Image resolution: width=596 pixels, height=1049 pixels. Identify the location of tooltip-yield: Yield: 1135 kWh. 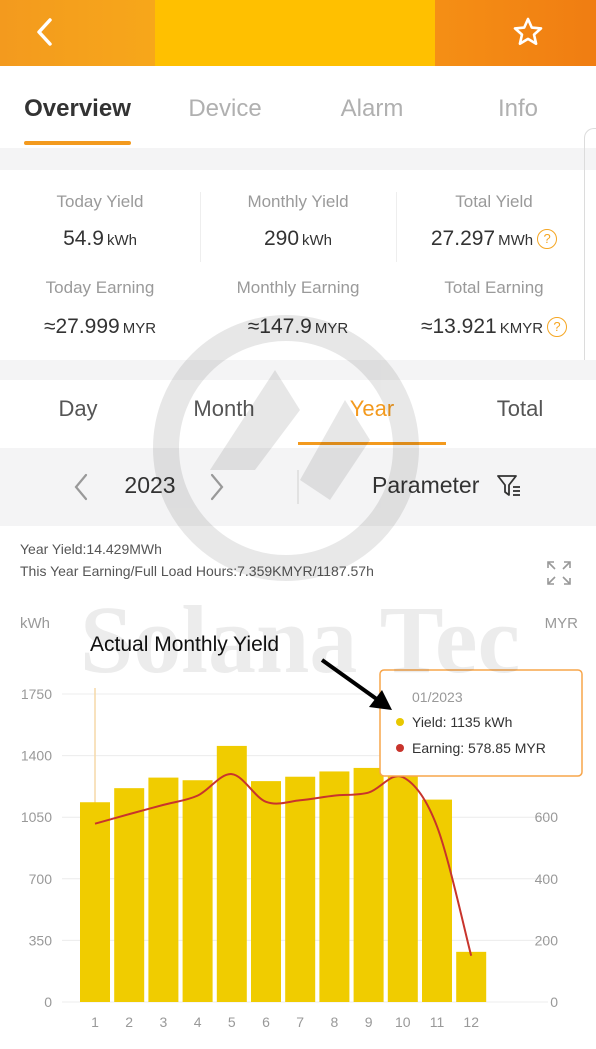
(462, 722).